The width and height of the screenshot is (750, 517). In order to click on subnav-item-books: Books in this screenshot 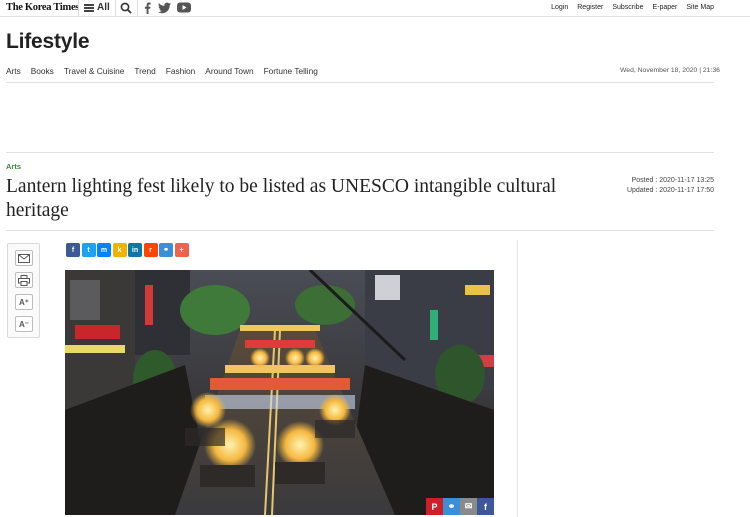, I will do `click(42, 71)`.